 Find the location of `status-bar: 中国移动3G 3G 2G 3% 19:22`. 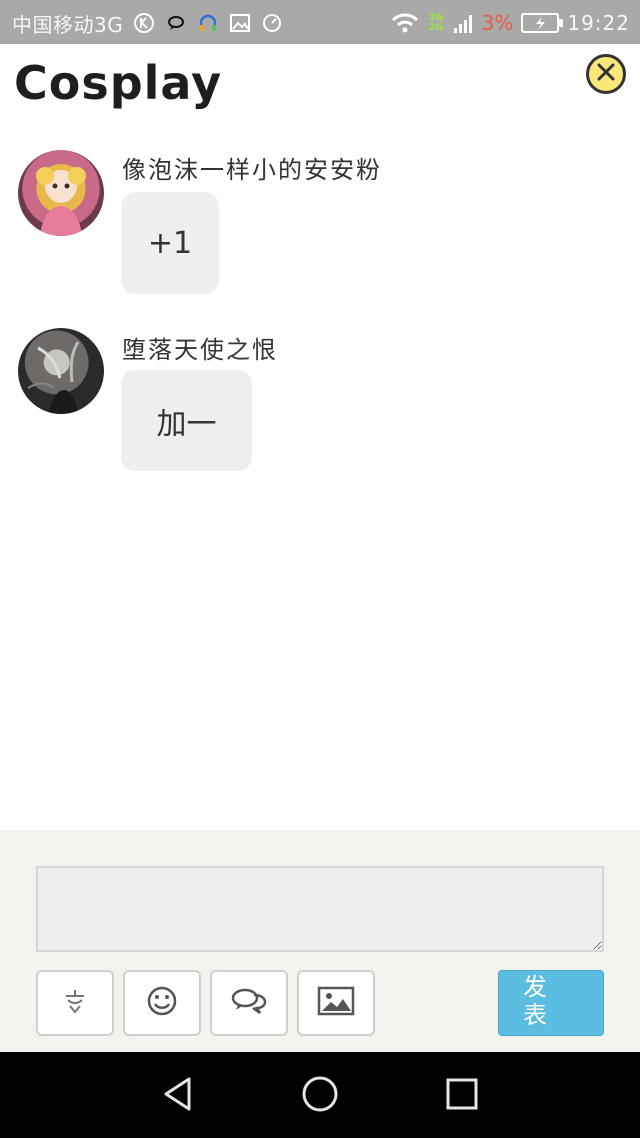

status-bar: 中国移动3G 3G 2G 3% 19:22 is located at coordinates (320, 22).